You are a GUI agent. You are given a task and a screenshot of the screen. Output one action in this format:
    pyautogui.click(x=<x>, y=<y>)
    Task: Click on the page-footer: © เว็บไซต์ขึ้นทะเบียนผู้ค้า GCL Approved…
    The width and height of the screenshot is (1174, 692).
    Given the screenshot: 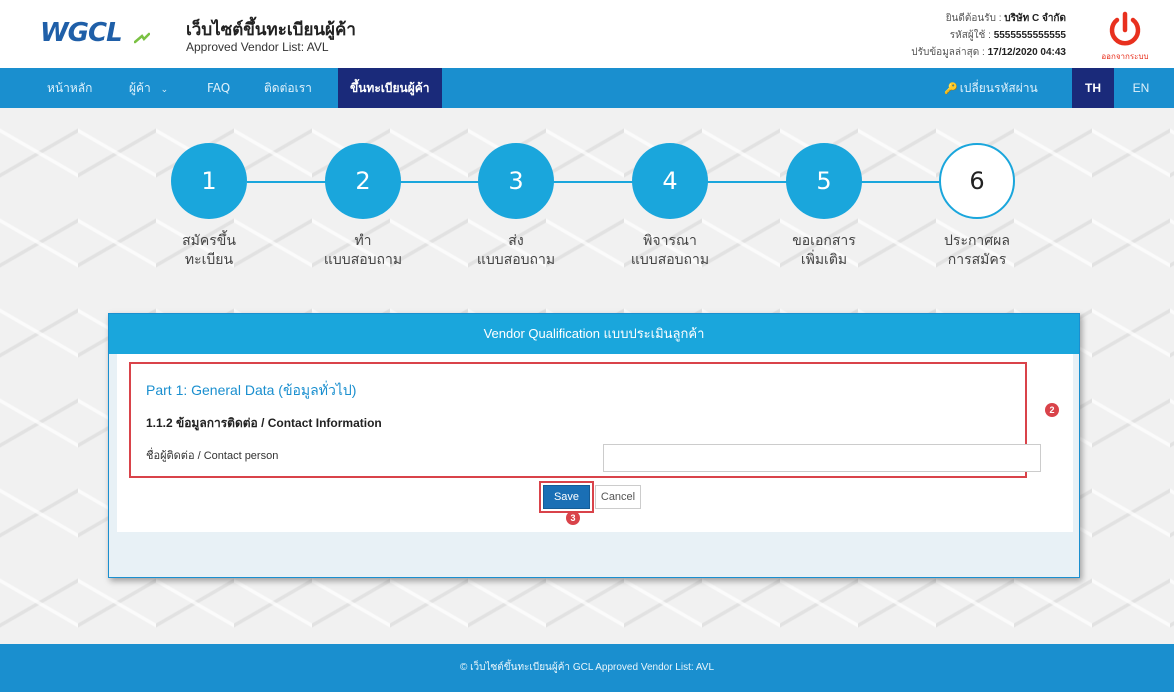 What is the action you would take?
    pyautogui.click(x=587, y=668)
    